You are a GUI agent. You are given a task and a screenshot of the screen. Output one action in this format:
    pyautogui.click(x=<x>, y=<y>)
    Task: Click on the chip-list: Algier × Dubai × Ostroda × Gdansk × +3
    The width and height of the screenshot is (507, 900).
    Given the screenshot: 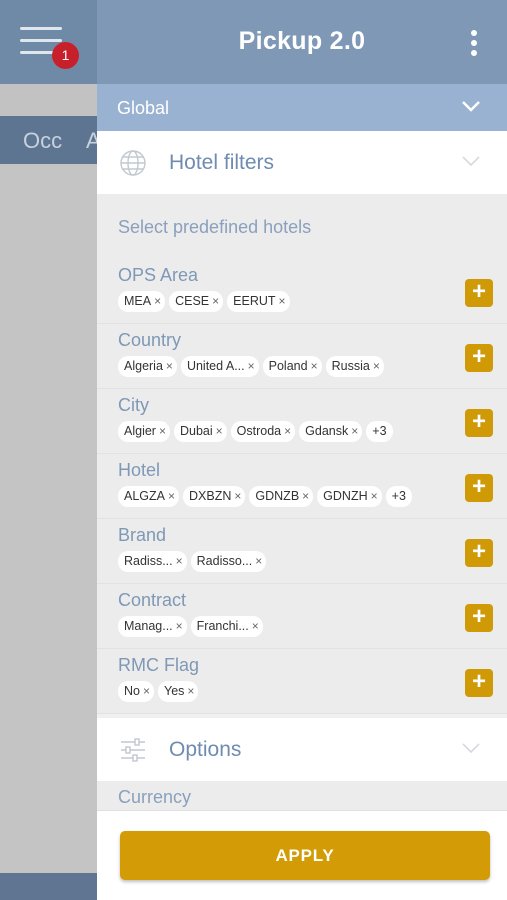 What is the action you would take?
    pyautogui.click(x=255, y=431)
    